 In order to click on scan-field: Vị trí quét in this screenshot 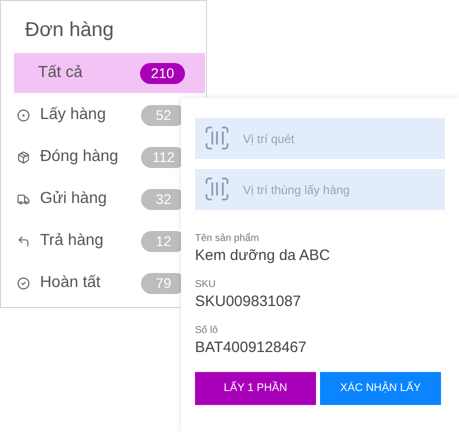, I will do `click(320, 138)`.